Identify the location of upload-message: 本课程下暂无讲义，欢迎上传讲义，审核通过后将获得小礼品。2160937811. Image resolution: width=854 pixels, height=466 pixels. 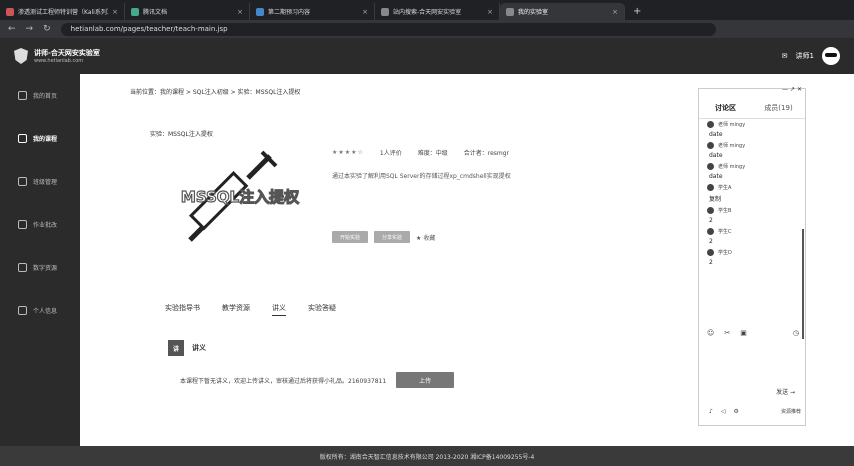
(283, 381).